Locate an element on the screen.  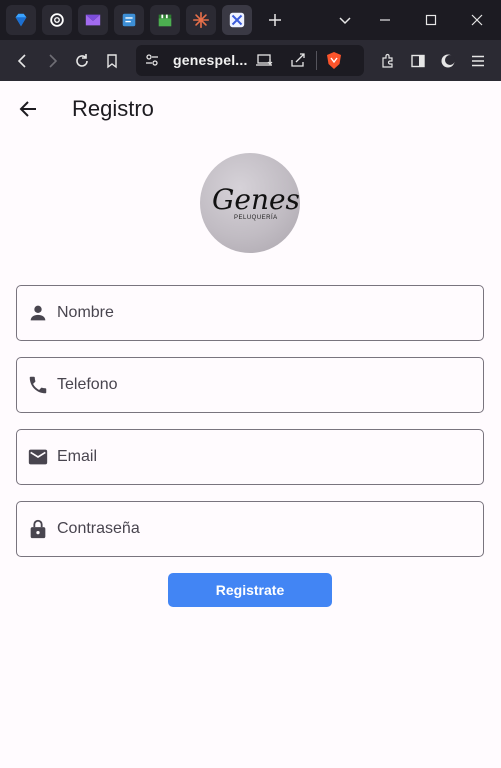
openai-icon is located at coordinates (57, 20).